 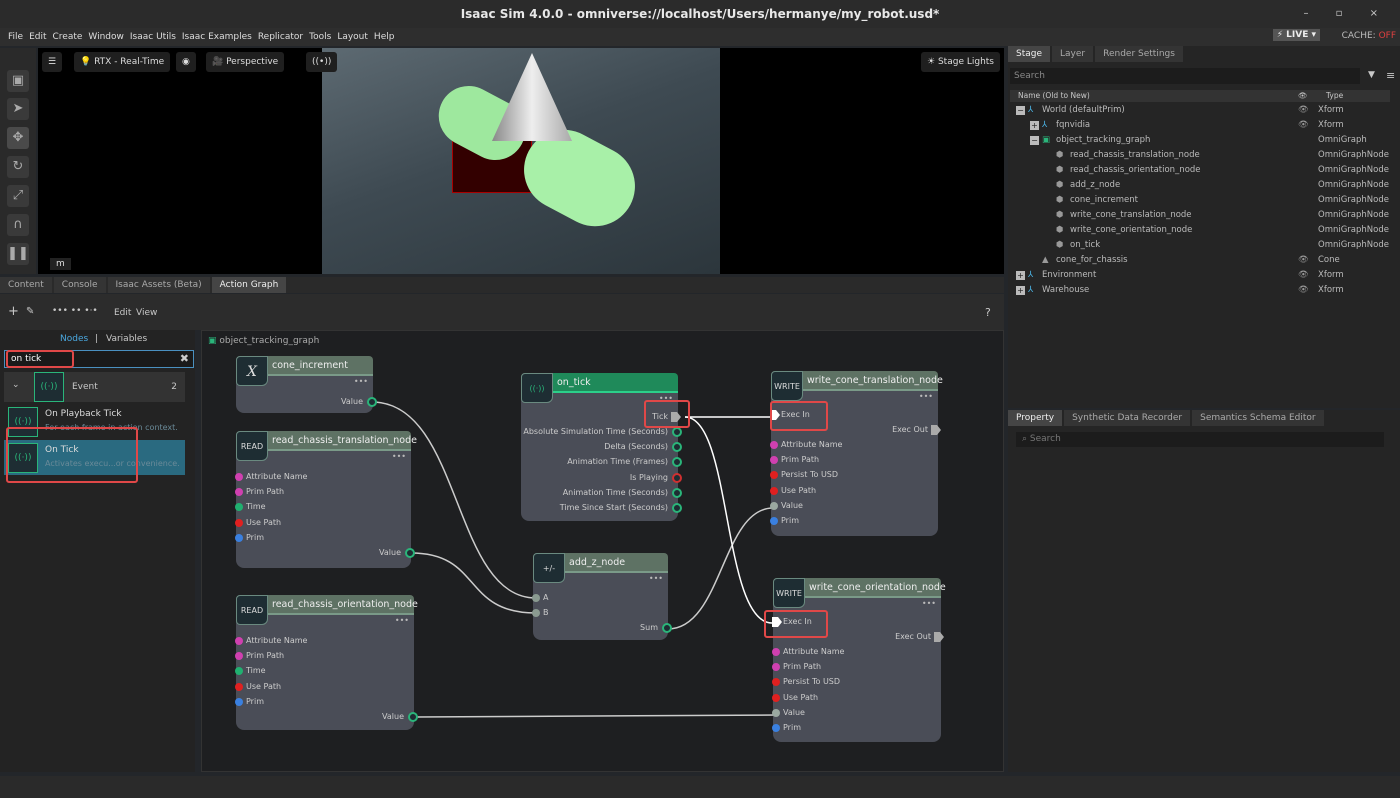 I want to click on input-port: Persist To USD, so click(x=804, y=475).